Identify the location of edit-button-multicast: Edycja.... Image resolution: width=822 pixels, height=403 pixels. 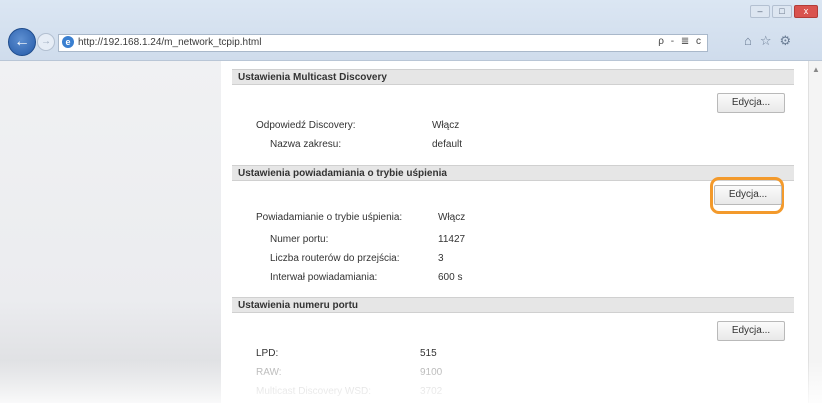
(751, 103).